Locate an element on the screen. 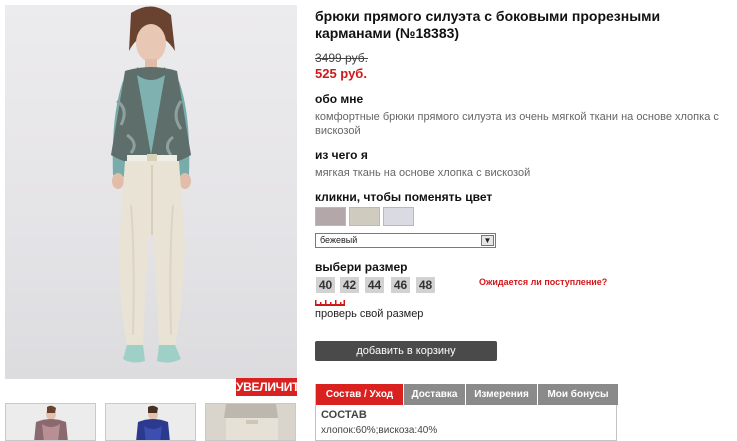 This screenshot has width=737, height=441. composition-text: хлопок:60%;вискоза:40% is located at coordinates (379, 430).